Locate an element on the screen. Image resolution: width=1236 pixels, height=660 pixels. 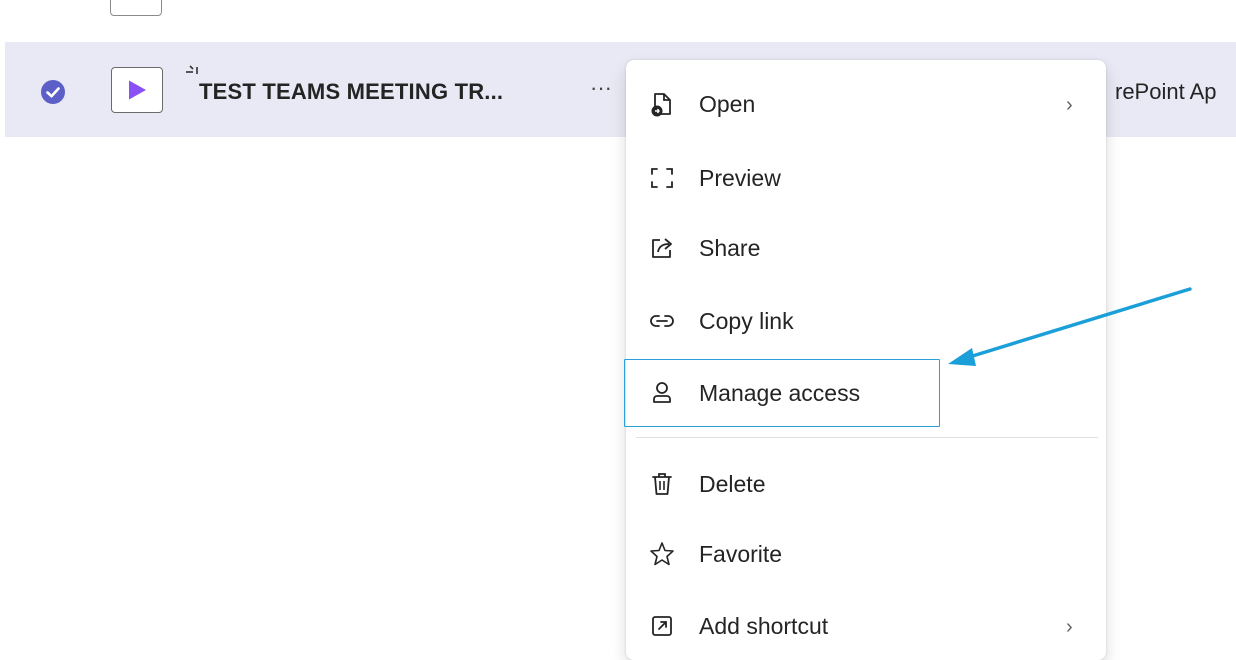
video-file-icon is located at coordinates (137, 90).